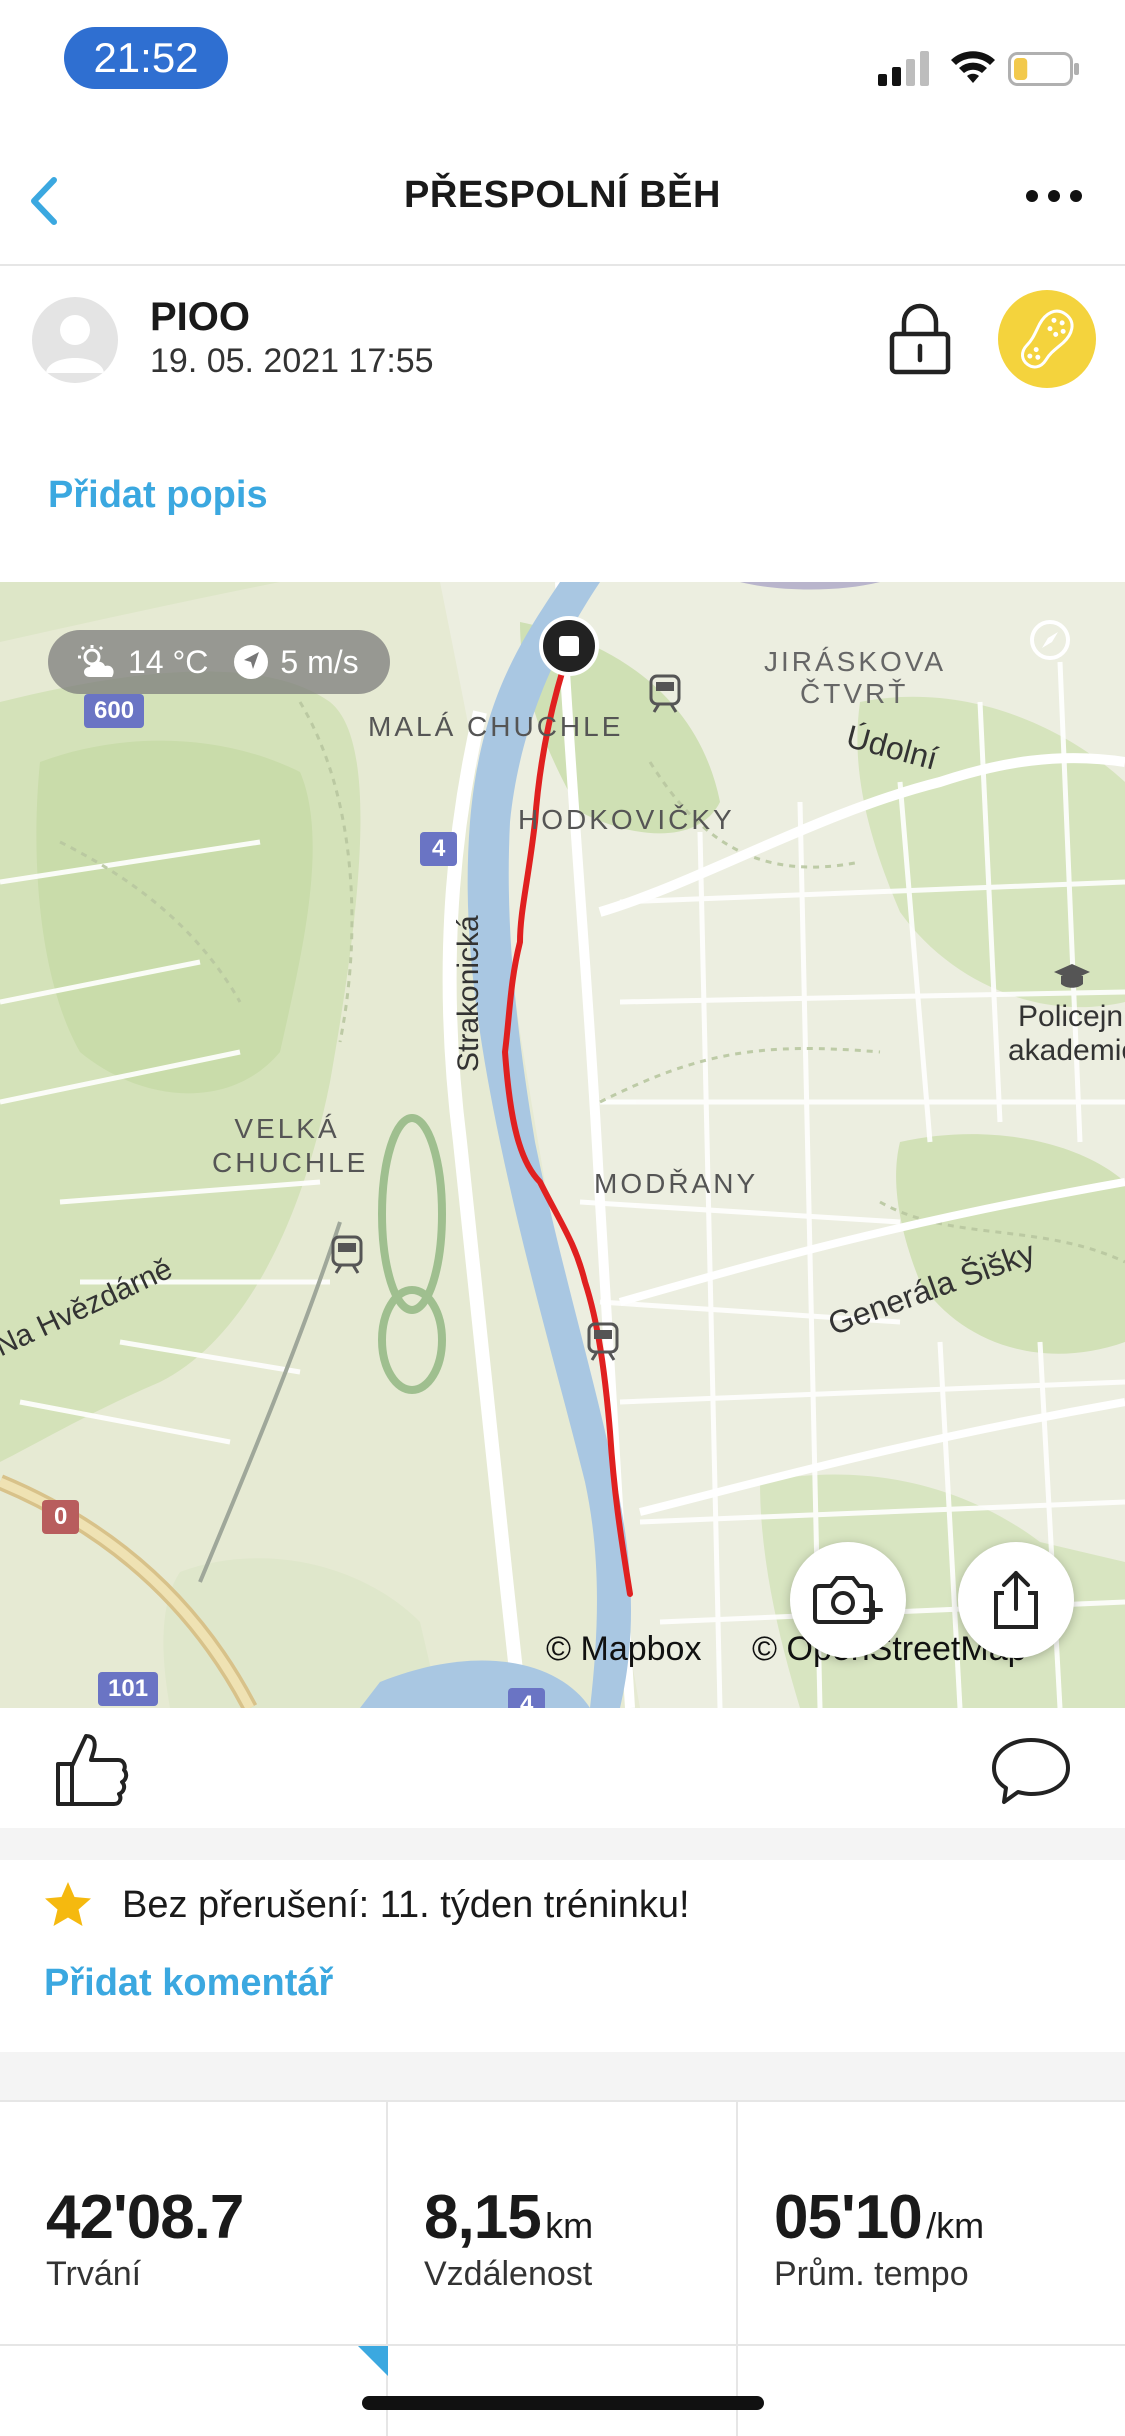 This screenshot has height=2436, width=1125. What do you see at coordinates (569, 2225) in the screenshot?
I see `stat-distance-unit: km` at bounding box center [569, 2225].